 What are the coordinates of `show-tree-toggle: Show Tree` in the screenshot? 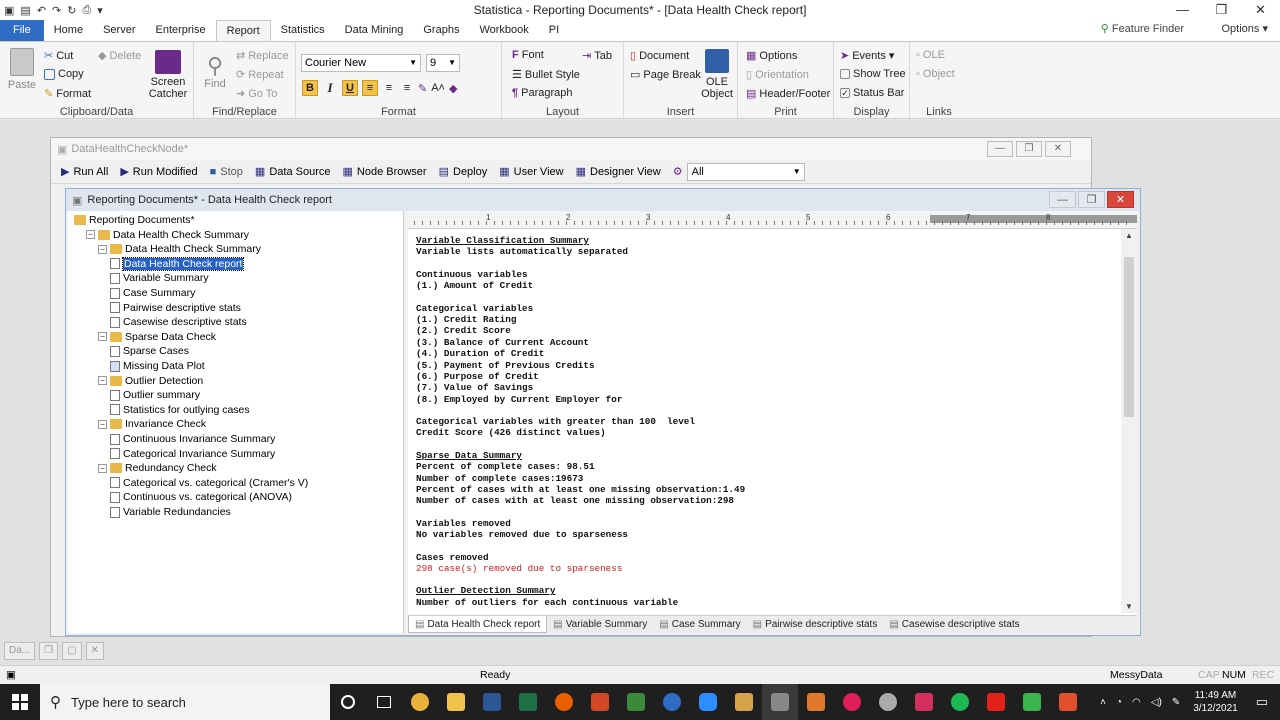 It's located at (873, 74).